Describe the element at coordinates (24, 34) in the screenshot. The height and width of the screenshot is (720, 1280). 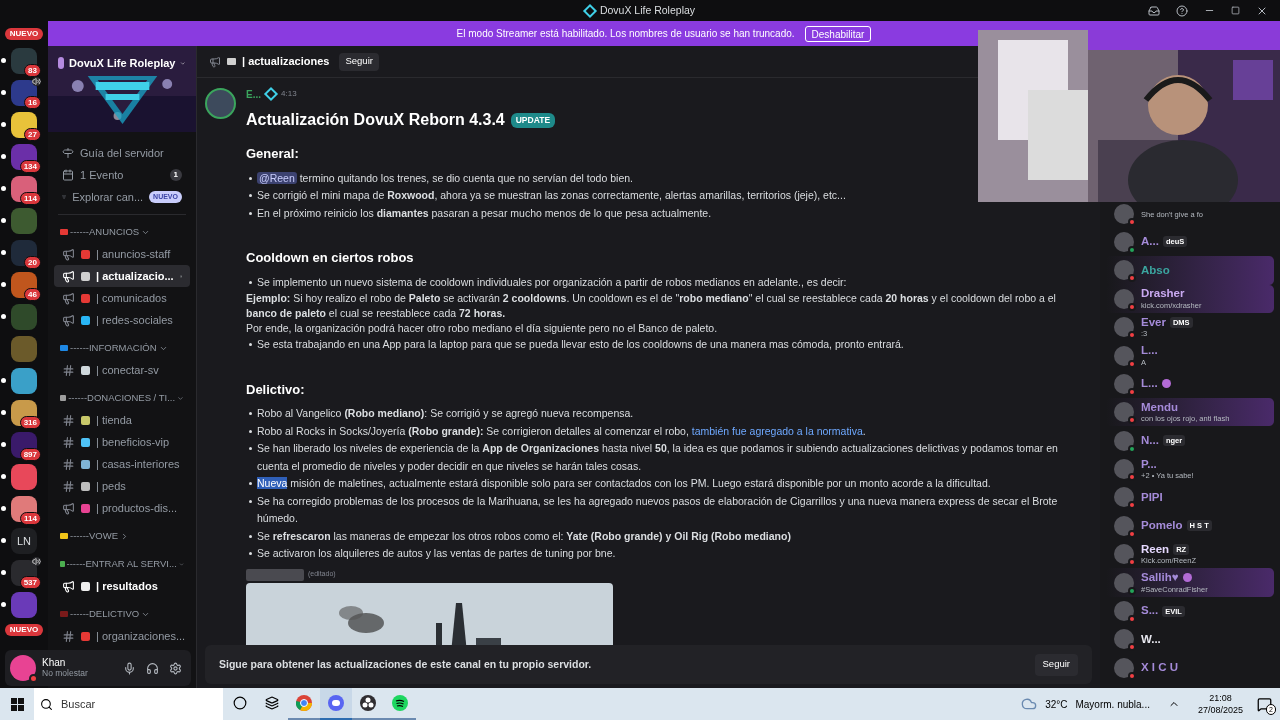
I see `new-badge: NUEVO` at that location.